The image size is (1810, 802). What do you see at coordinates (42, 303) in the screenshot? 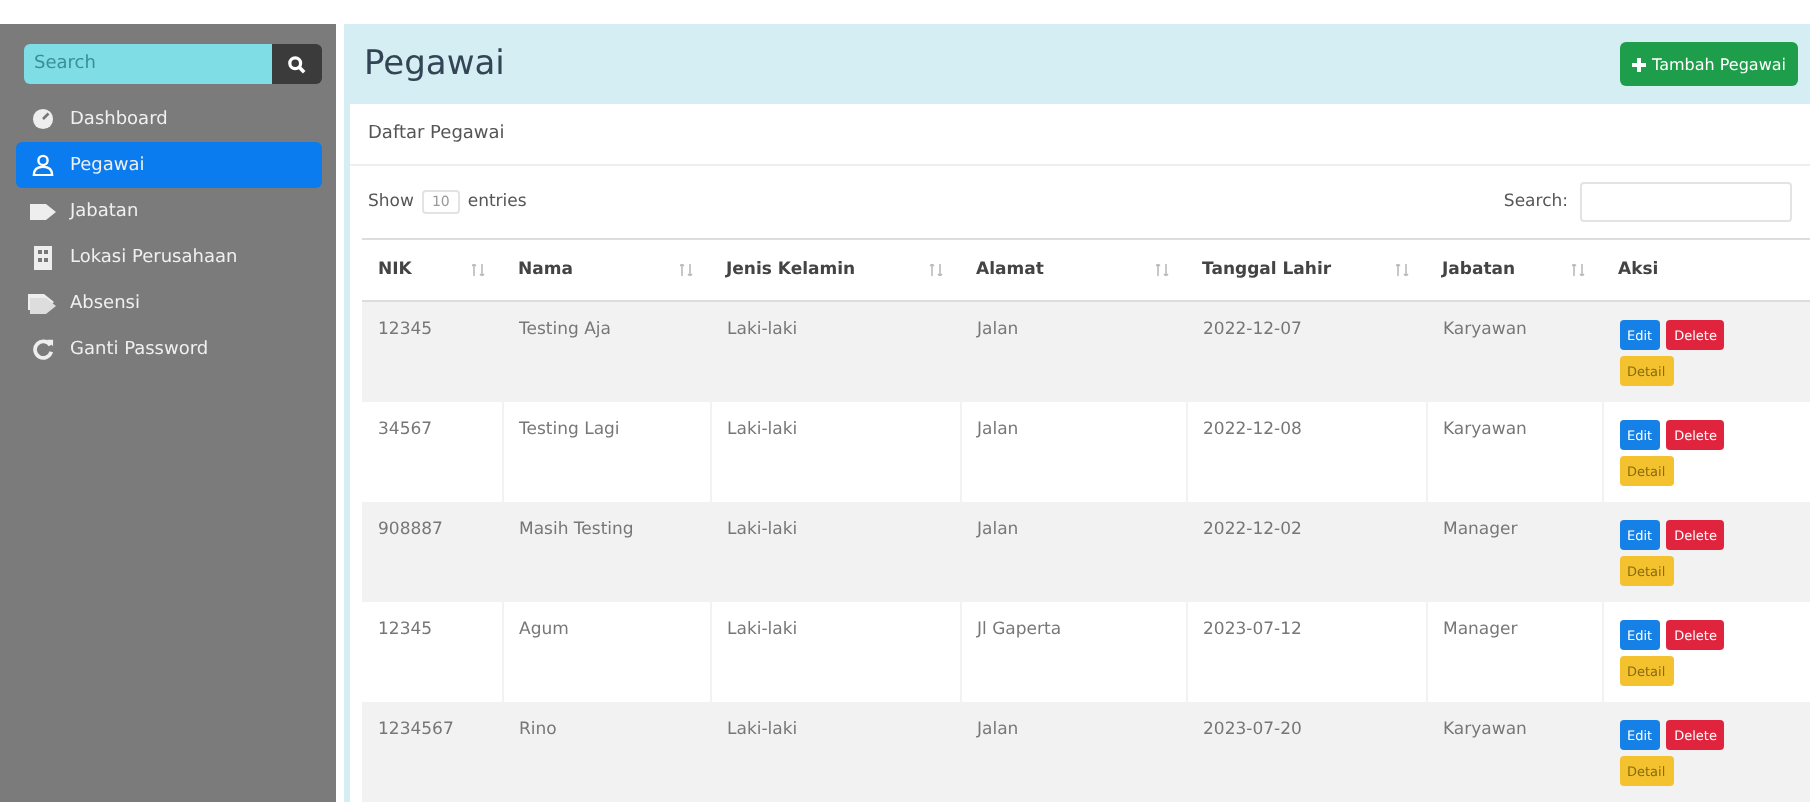
I see `tags-icon` at bounding box center [42, 303].